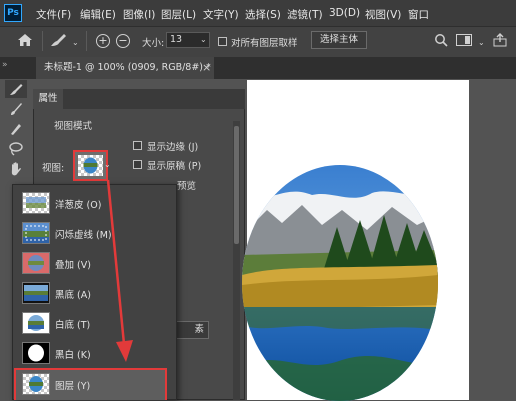  What do you see at coordinates (53, 168) in the screenshot?
I see `view-label: 视图:` at bounding box center [53, 168].